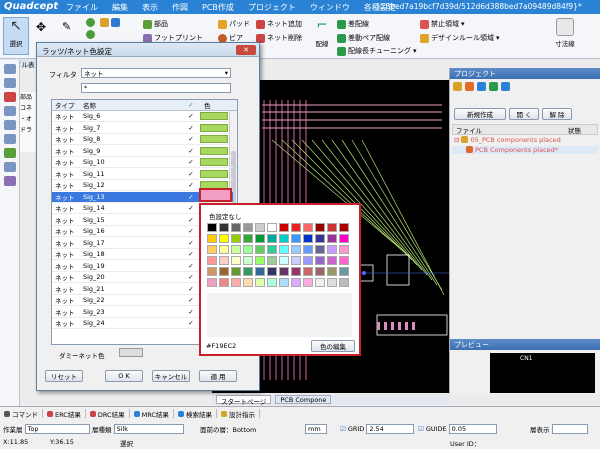 The width and height of the screenshot is (600, 449). What do you see at coordinates (469, 86) in the screenshot?
I see `pcb-icon` at bounding box center [469, 86].